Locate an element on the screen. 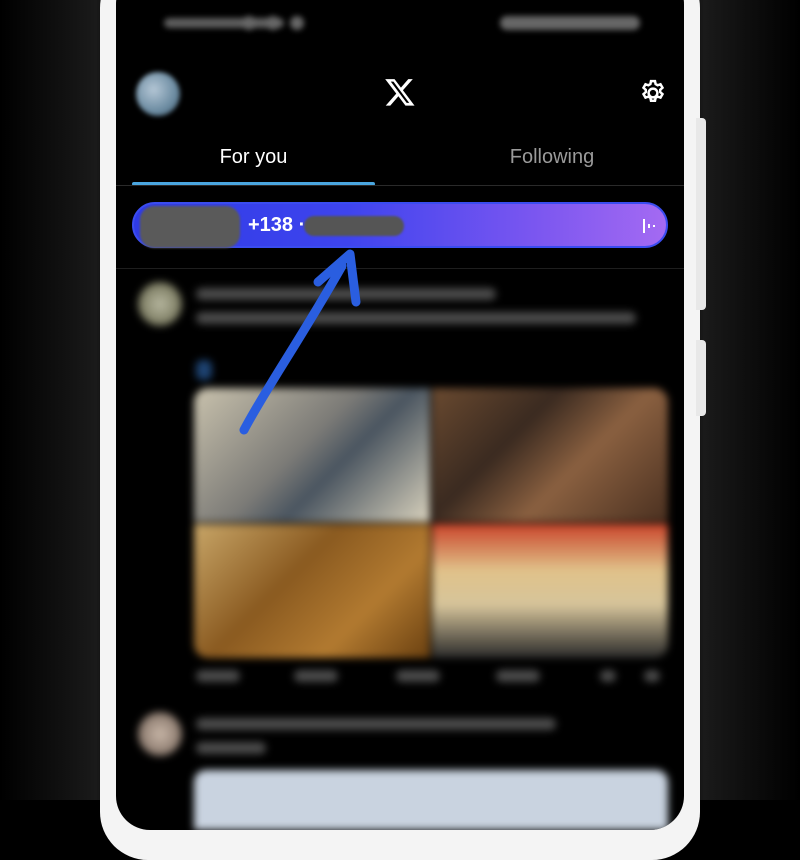 This screenshot has width=800, height=860. repost-action is located at coordinates (316, 676).